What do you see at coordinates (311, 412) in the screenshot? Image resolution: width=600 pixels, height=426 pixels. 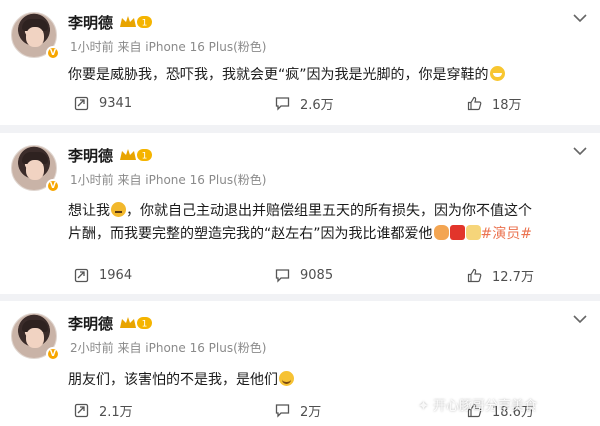 I see `comment-count: 2万` at bounding box center [311, 412].